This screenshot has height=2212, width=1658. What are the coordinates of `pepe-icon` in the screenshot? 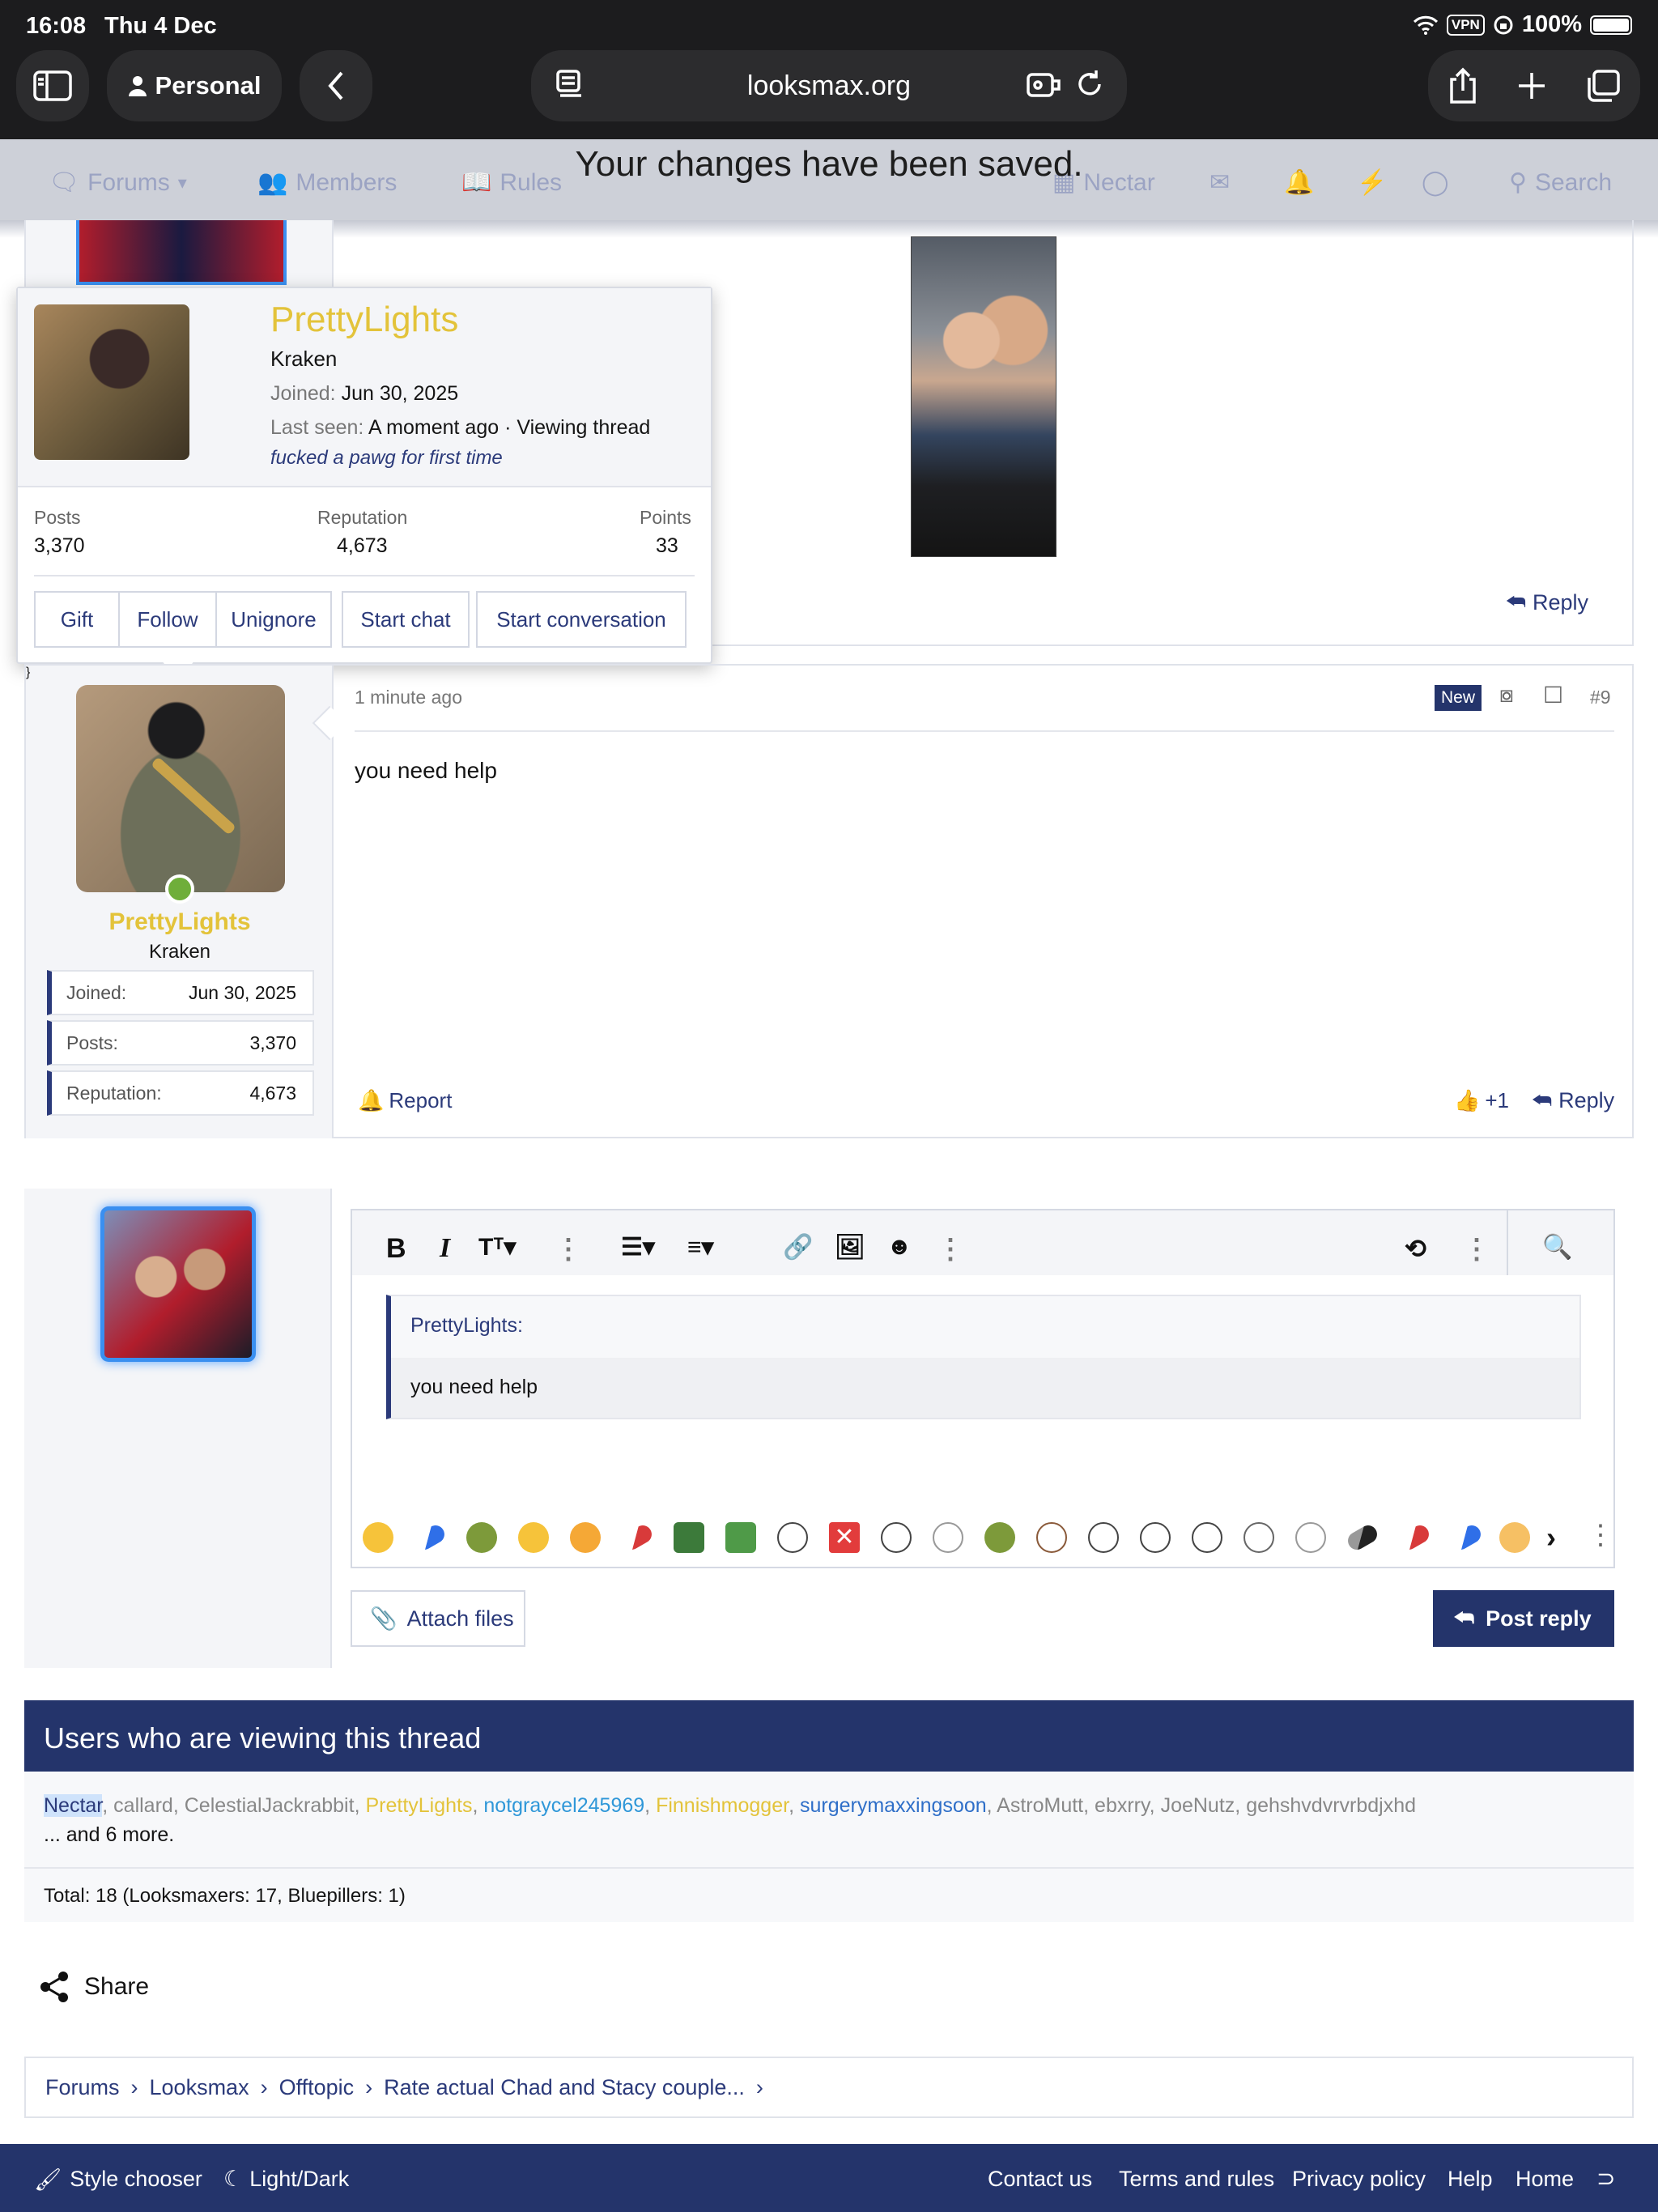 It's located at (689, 1538).